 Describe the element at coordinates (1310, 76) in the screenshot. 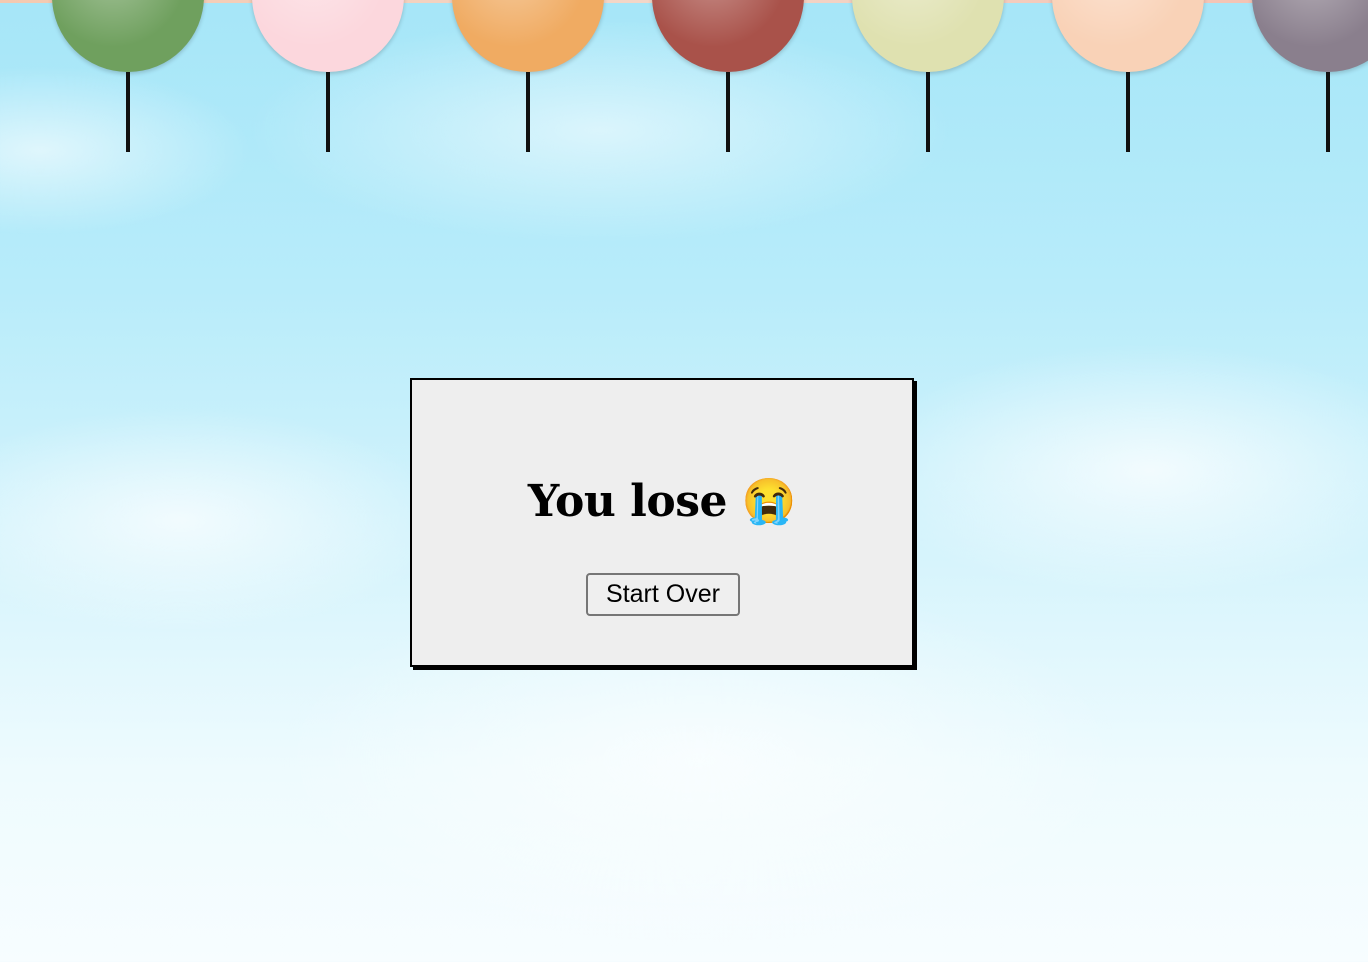

I see `purple-balloon` at that location.